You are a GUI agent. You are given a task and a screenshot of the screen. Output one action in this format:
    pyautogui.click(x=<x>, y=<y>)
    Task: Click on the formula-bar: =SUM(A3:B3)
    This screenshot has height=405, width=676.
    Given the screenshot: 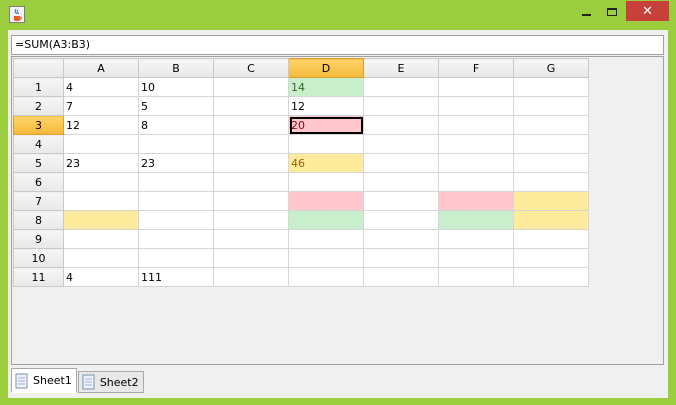 What is the action you would take?
    pyautogui.click(x=337, y=45)
    